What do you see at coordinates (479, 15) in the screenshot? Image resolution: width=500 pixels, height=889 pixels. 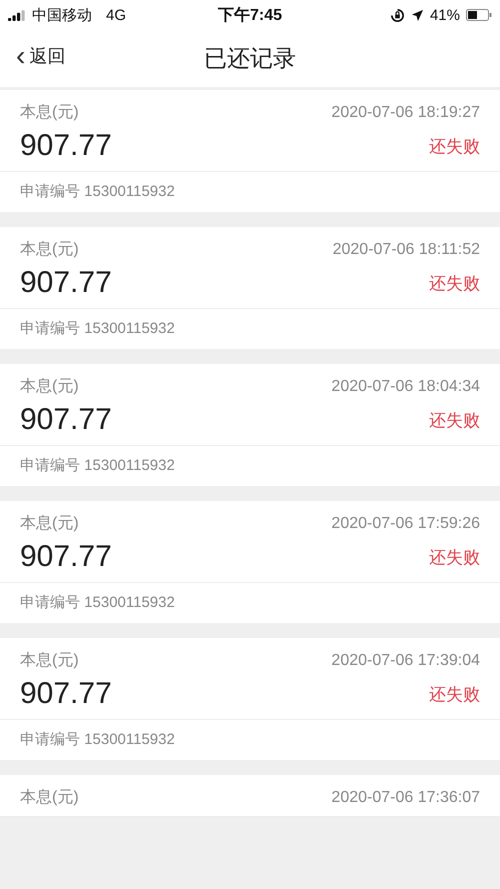 I see `battery-icon` at bounding box center [479, 15].